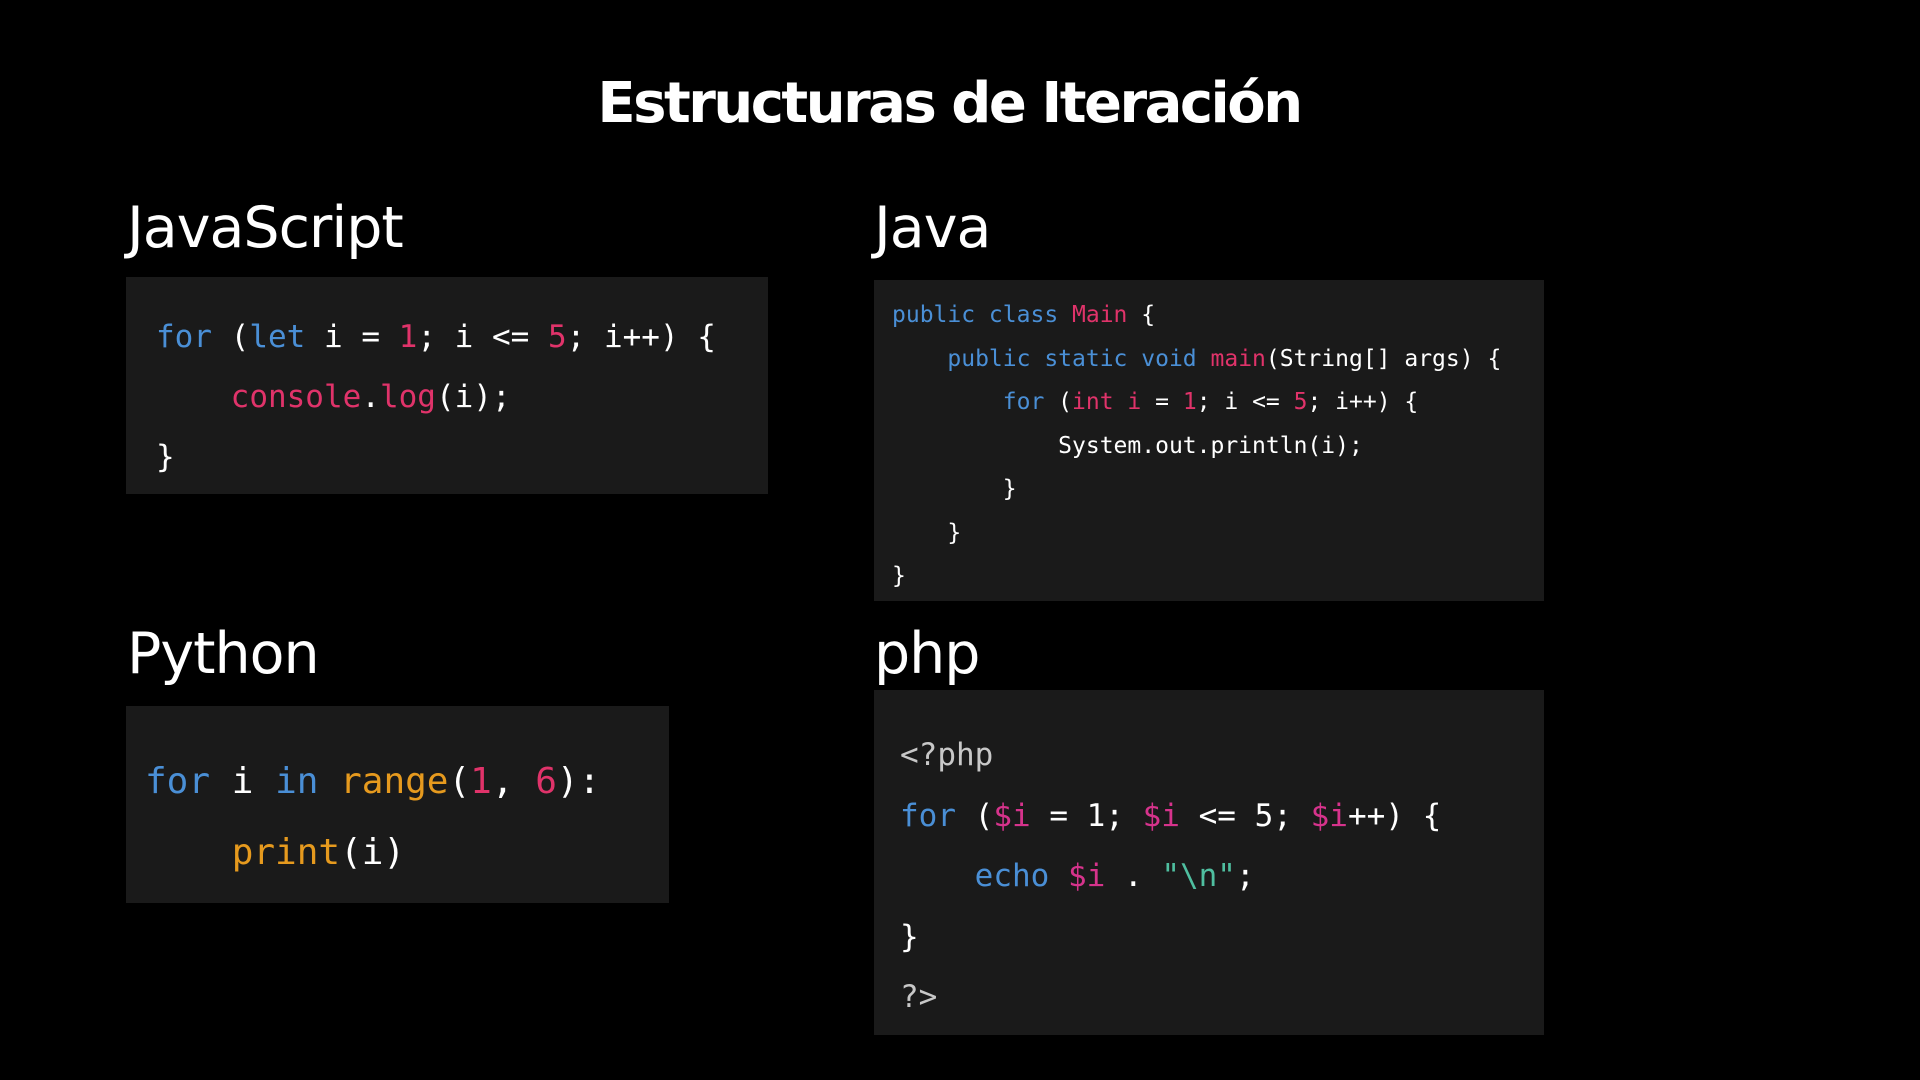 This screenshot has height=1080, width=1920. What do you see at coordinates (223, 654) in the screenshot?
I see `python-label: Python` at bounding box center [223, 654].